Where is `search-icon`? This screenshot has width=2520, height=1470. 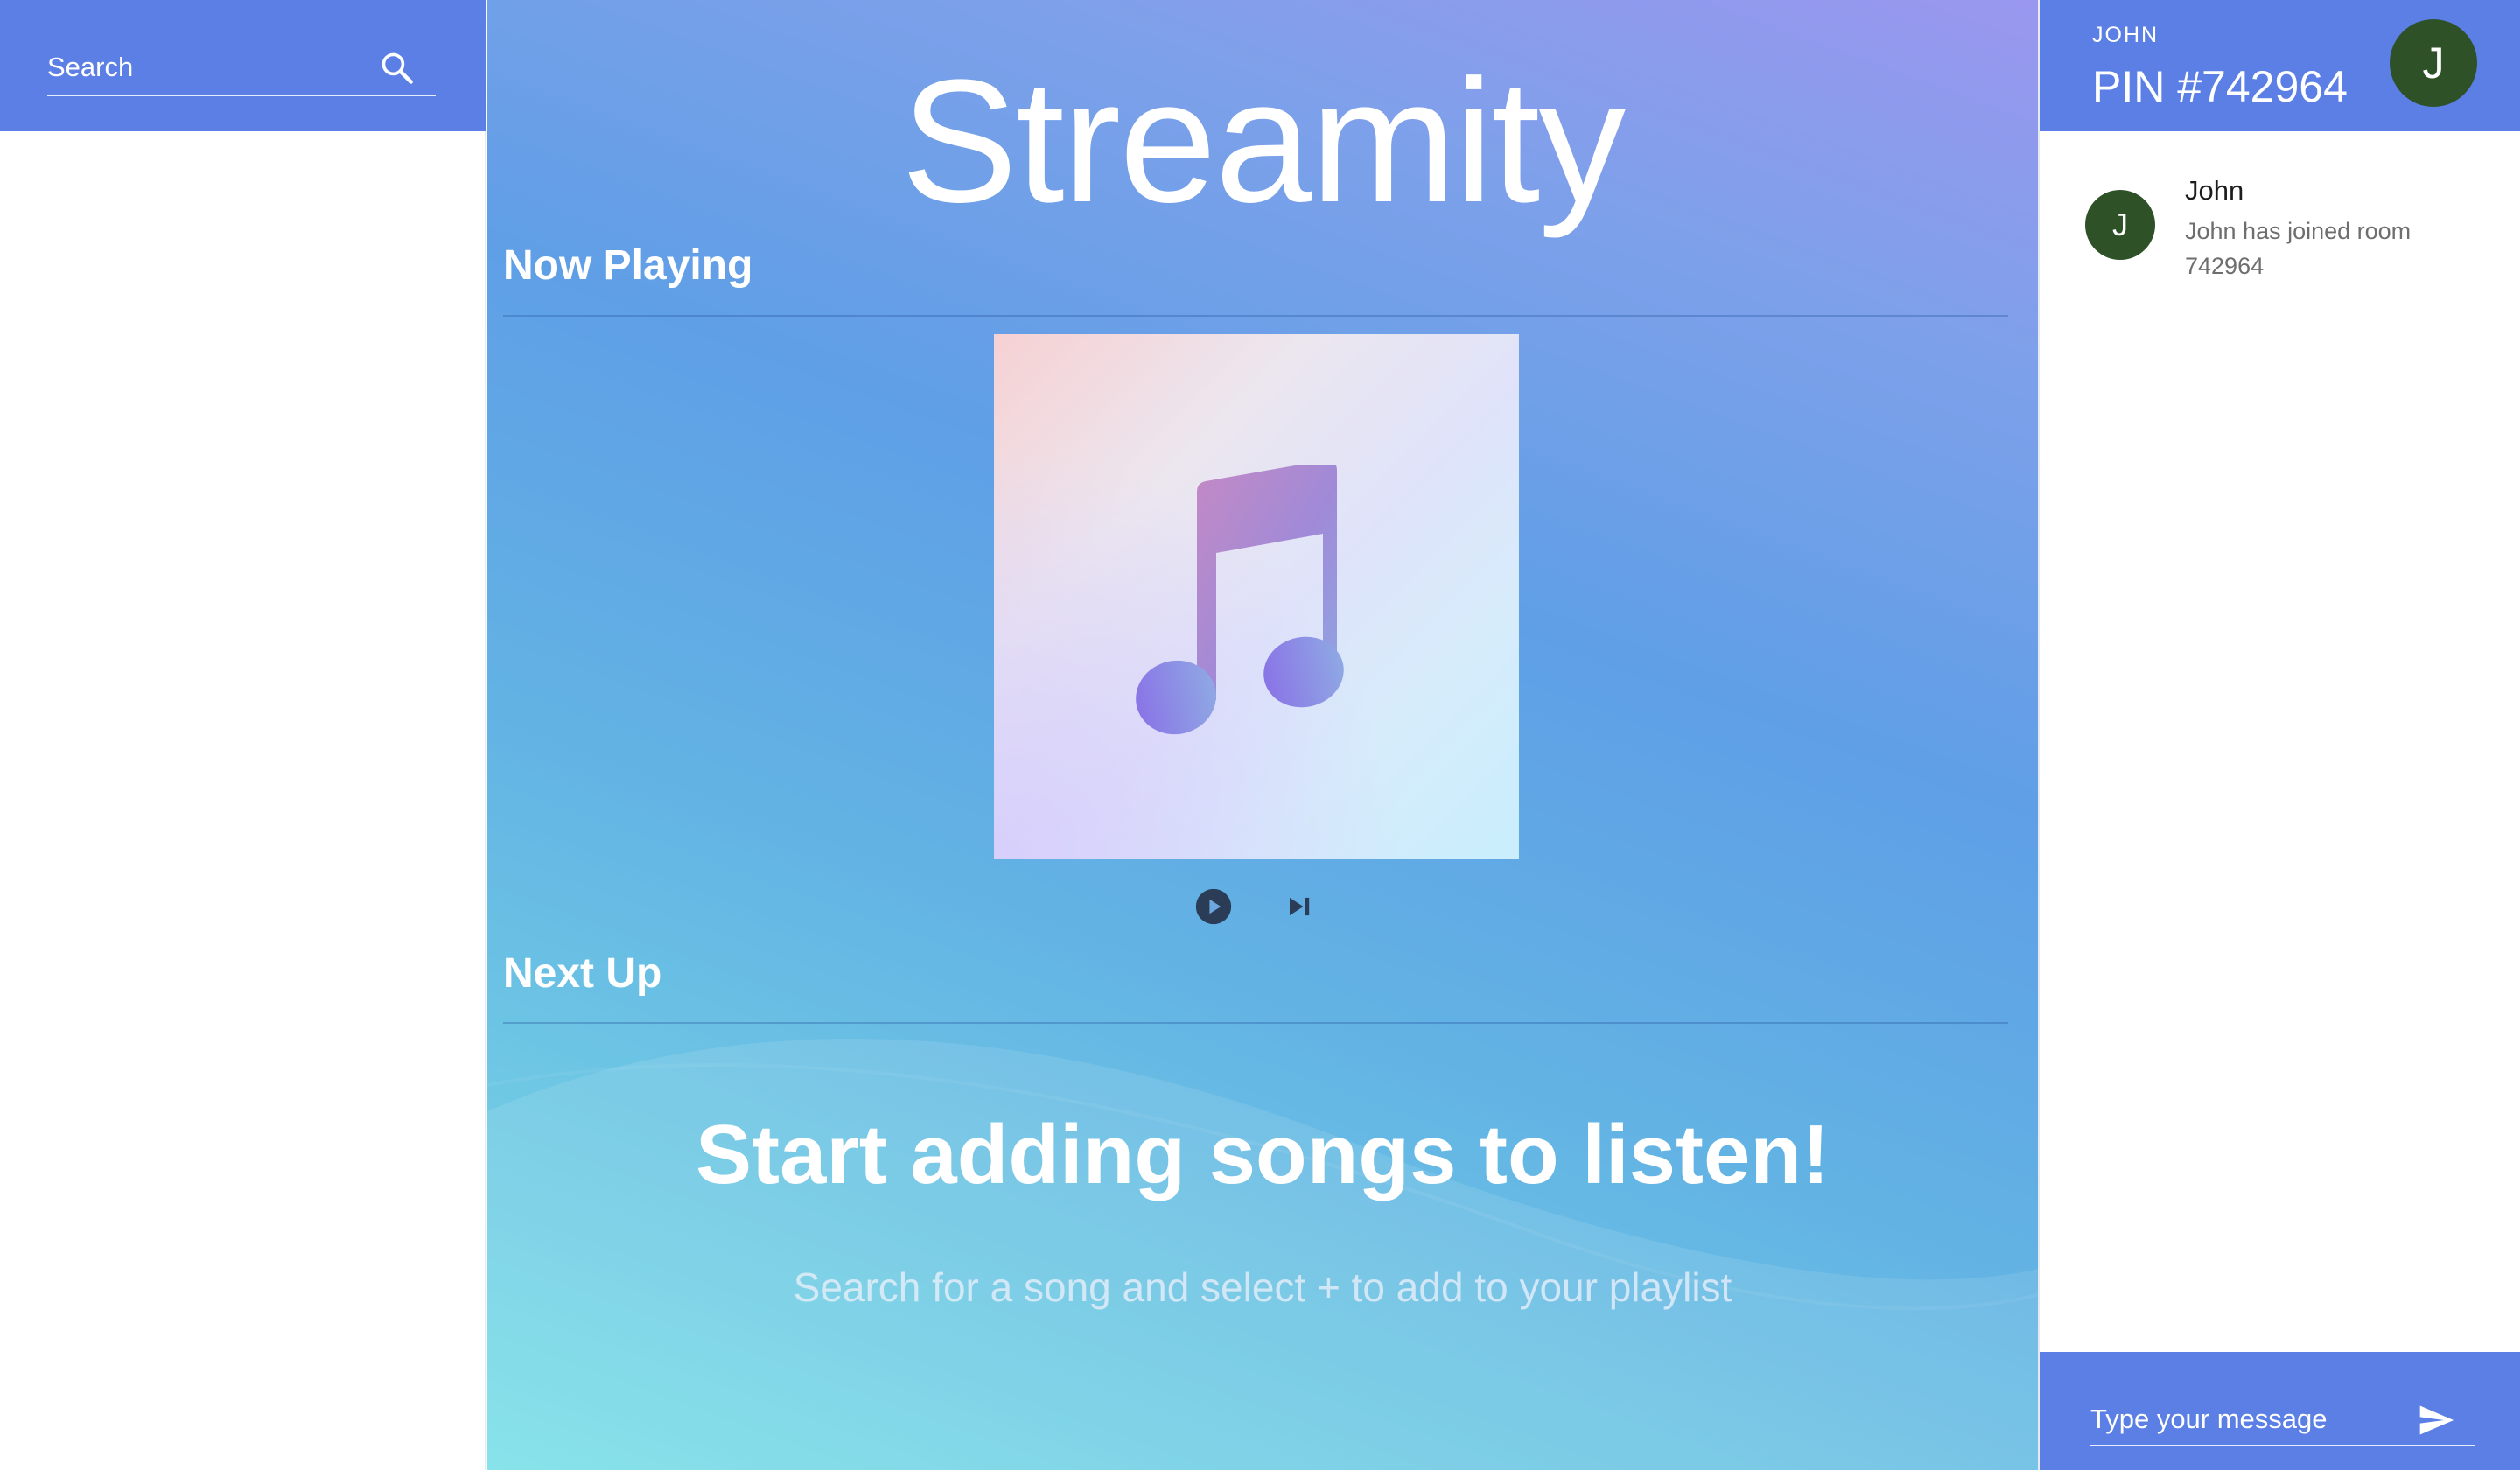 search-icon is located at coordinates (397, 68).